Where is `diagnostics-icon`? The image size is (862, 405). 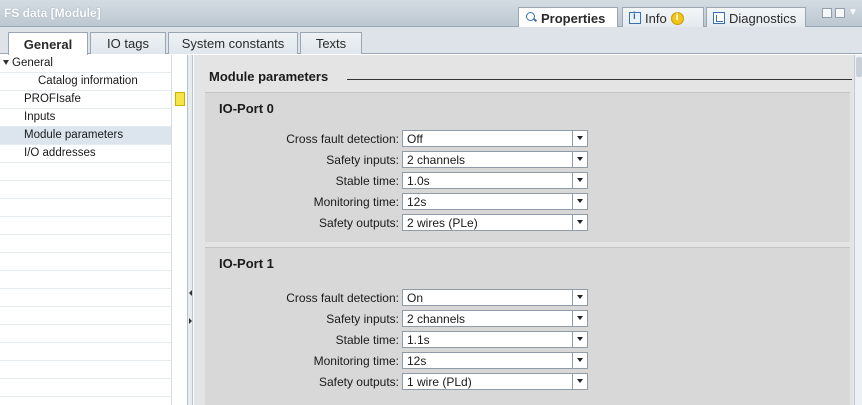 diagnostics-icon is located at coordinates (719, 18).